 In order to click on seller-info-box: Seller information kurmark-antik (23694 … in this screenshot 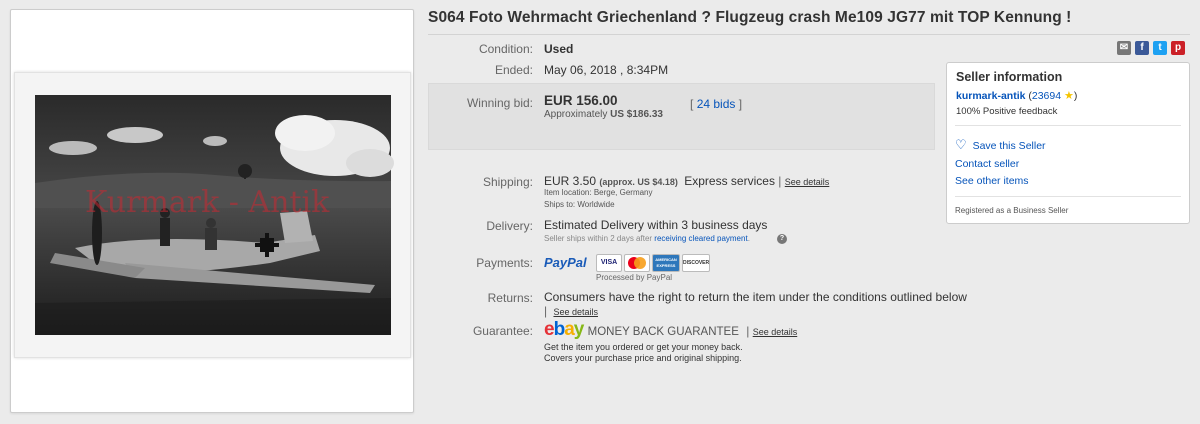, I will do `click(1068, 143)`.